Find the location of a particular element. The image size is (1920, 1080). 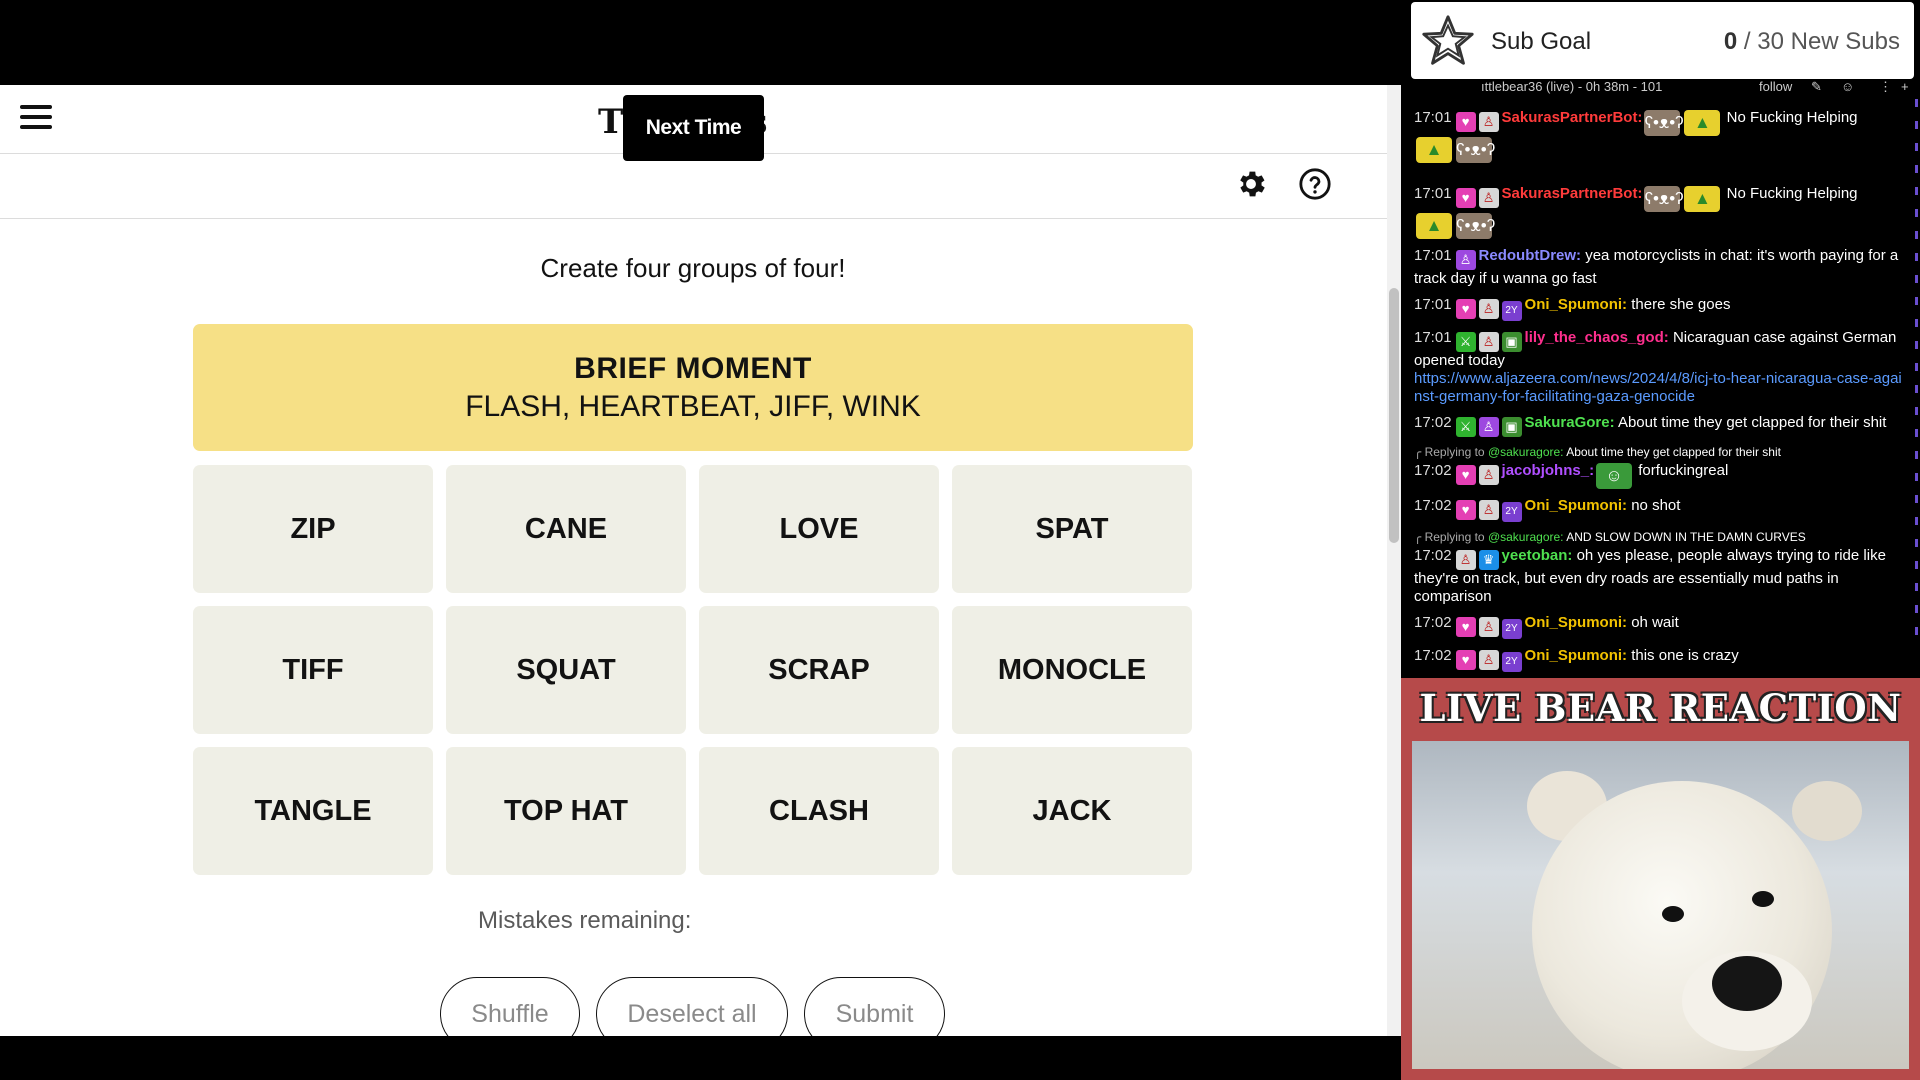

message-text: this one is crazy is located at coordinates (1685, 655).